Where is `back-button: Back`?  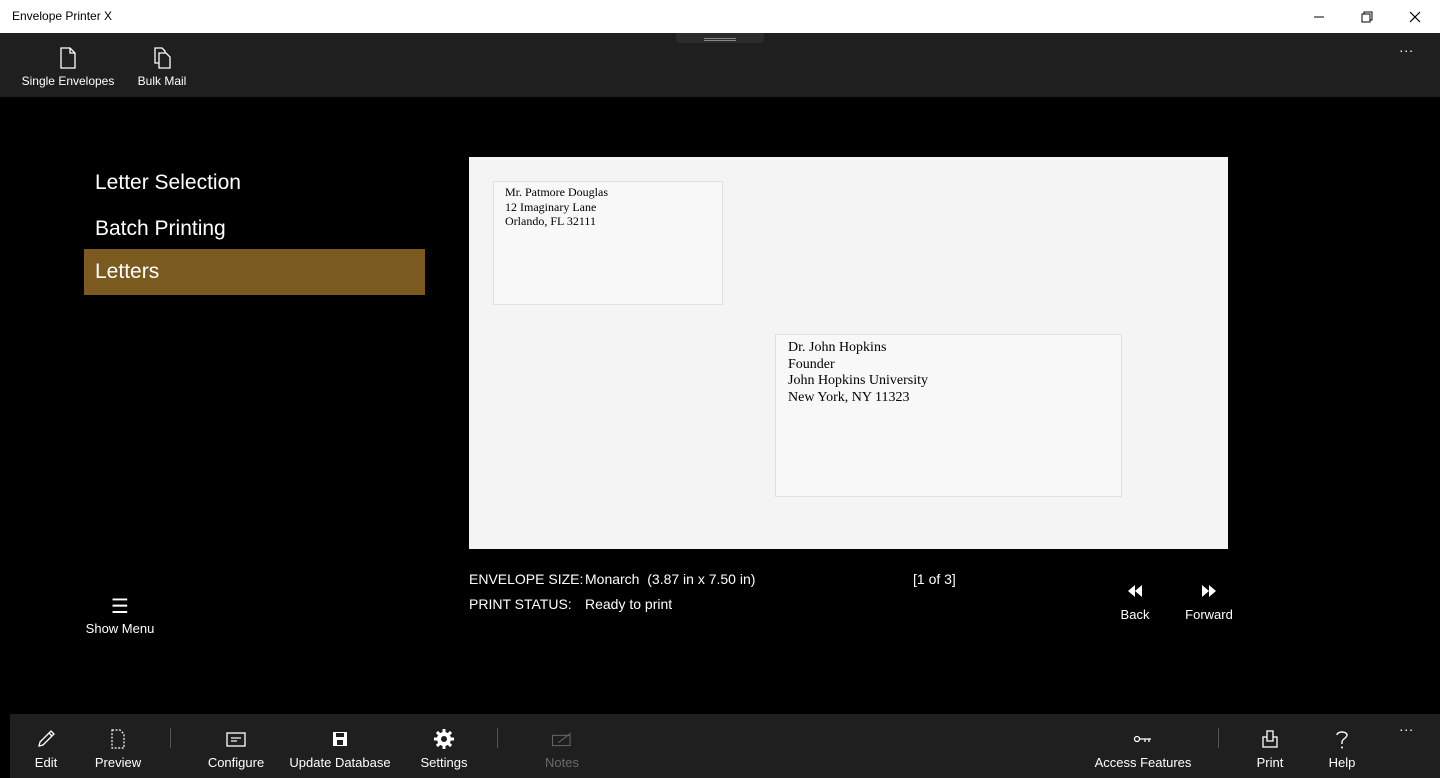
back-button: Back is located at coordinates (1135, 603).